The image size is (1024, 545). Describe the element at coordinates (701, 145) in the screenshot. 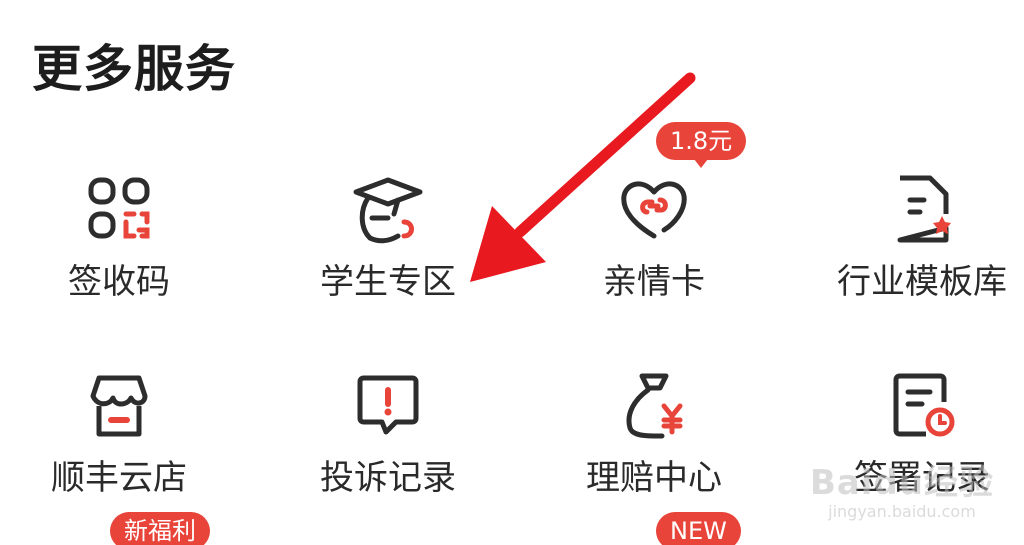

I see `family-card-price-badge: 1.8元` at that location.